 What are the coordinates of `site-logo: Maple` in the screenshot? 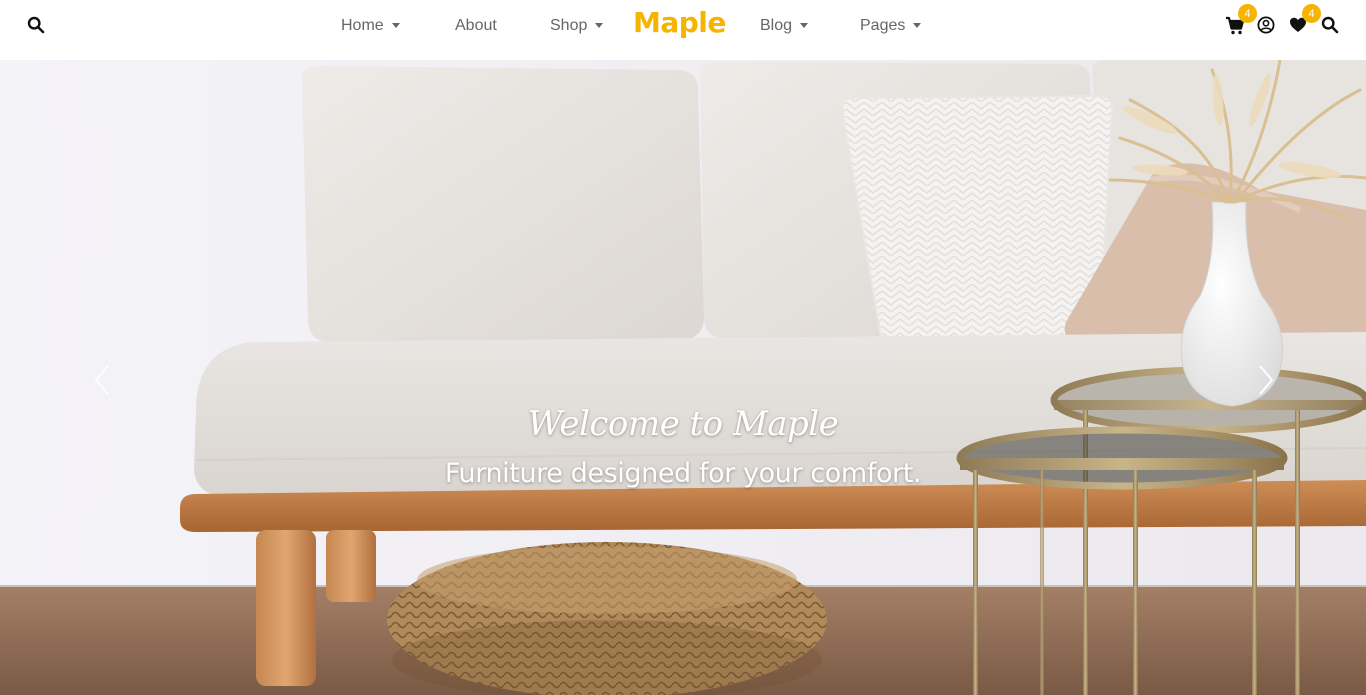 It's located at (679, 26).